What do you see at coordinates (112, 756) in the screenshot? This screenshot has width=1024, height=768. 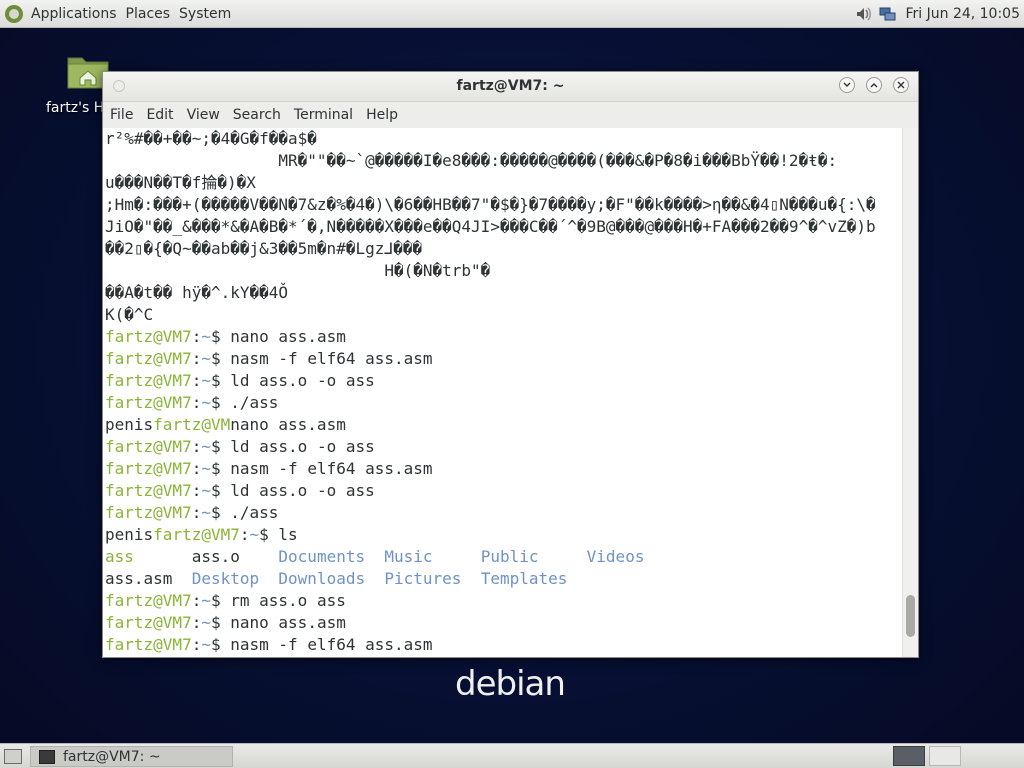 I see `taskbar-label: fartz@VM7: ~` at bounding box center [112, 756].